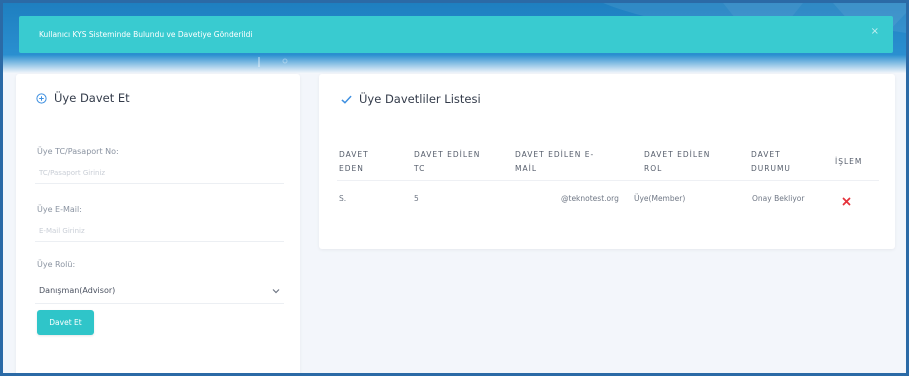 The height and width of the screenshot is (376, 909). What do you see at coordinates (72, 172) in the screenshot?
I see `tc-placeholder: TC/Pasaport Giriniz` at bounding box center [72, 172].